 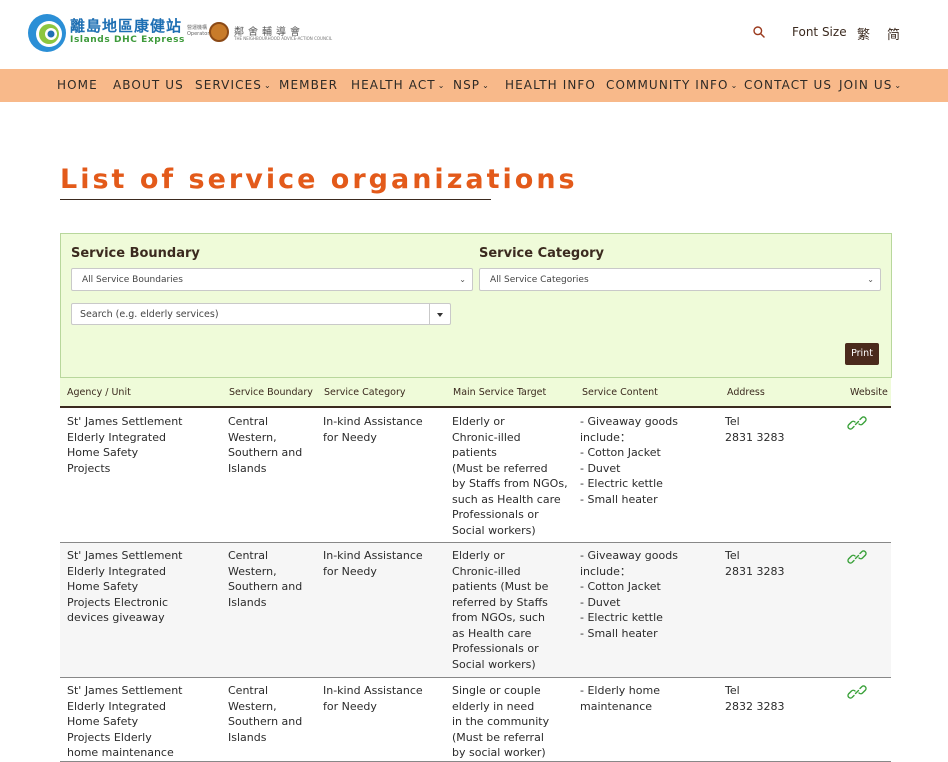 What do you see at coordinates (495, 514) in the screenshot?
I see `cell-main-service-target-line: Professionals or` at bounding box center [495, 514].